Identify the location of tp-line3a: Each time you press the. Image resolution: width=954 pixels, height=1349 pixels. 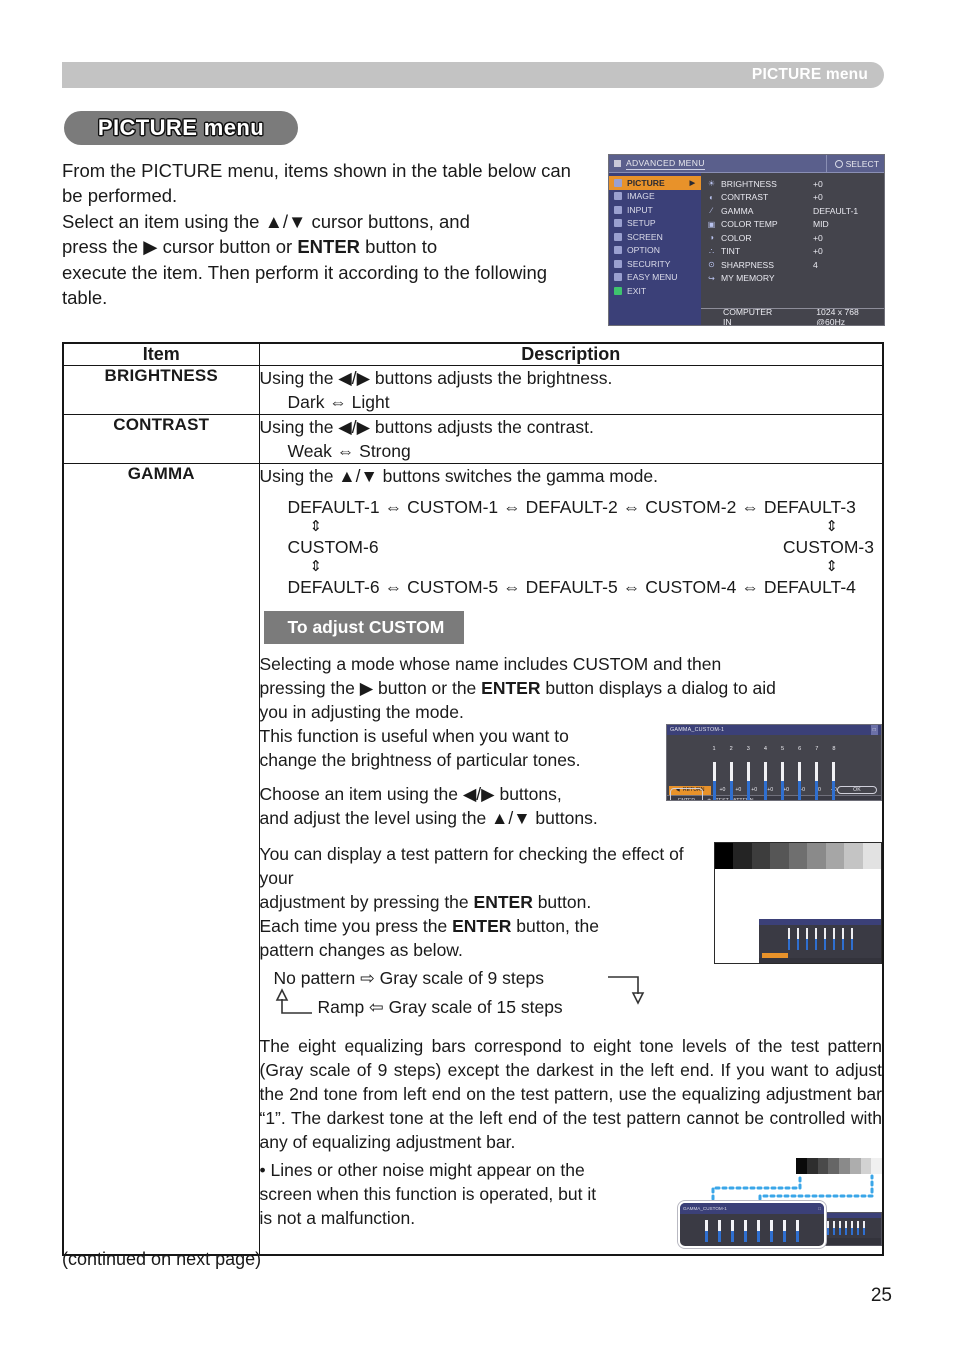
(356, 926).